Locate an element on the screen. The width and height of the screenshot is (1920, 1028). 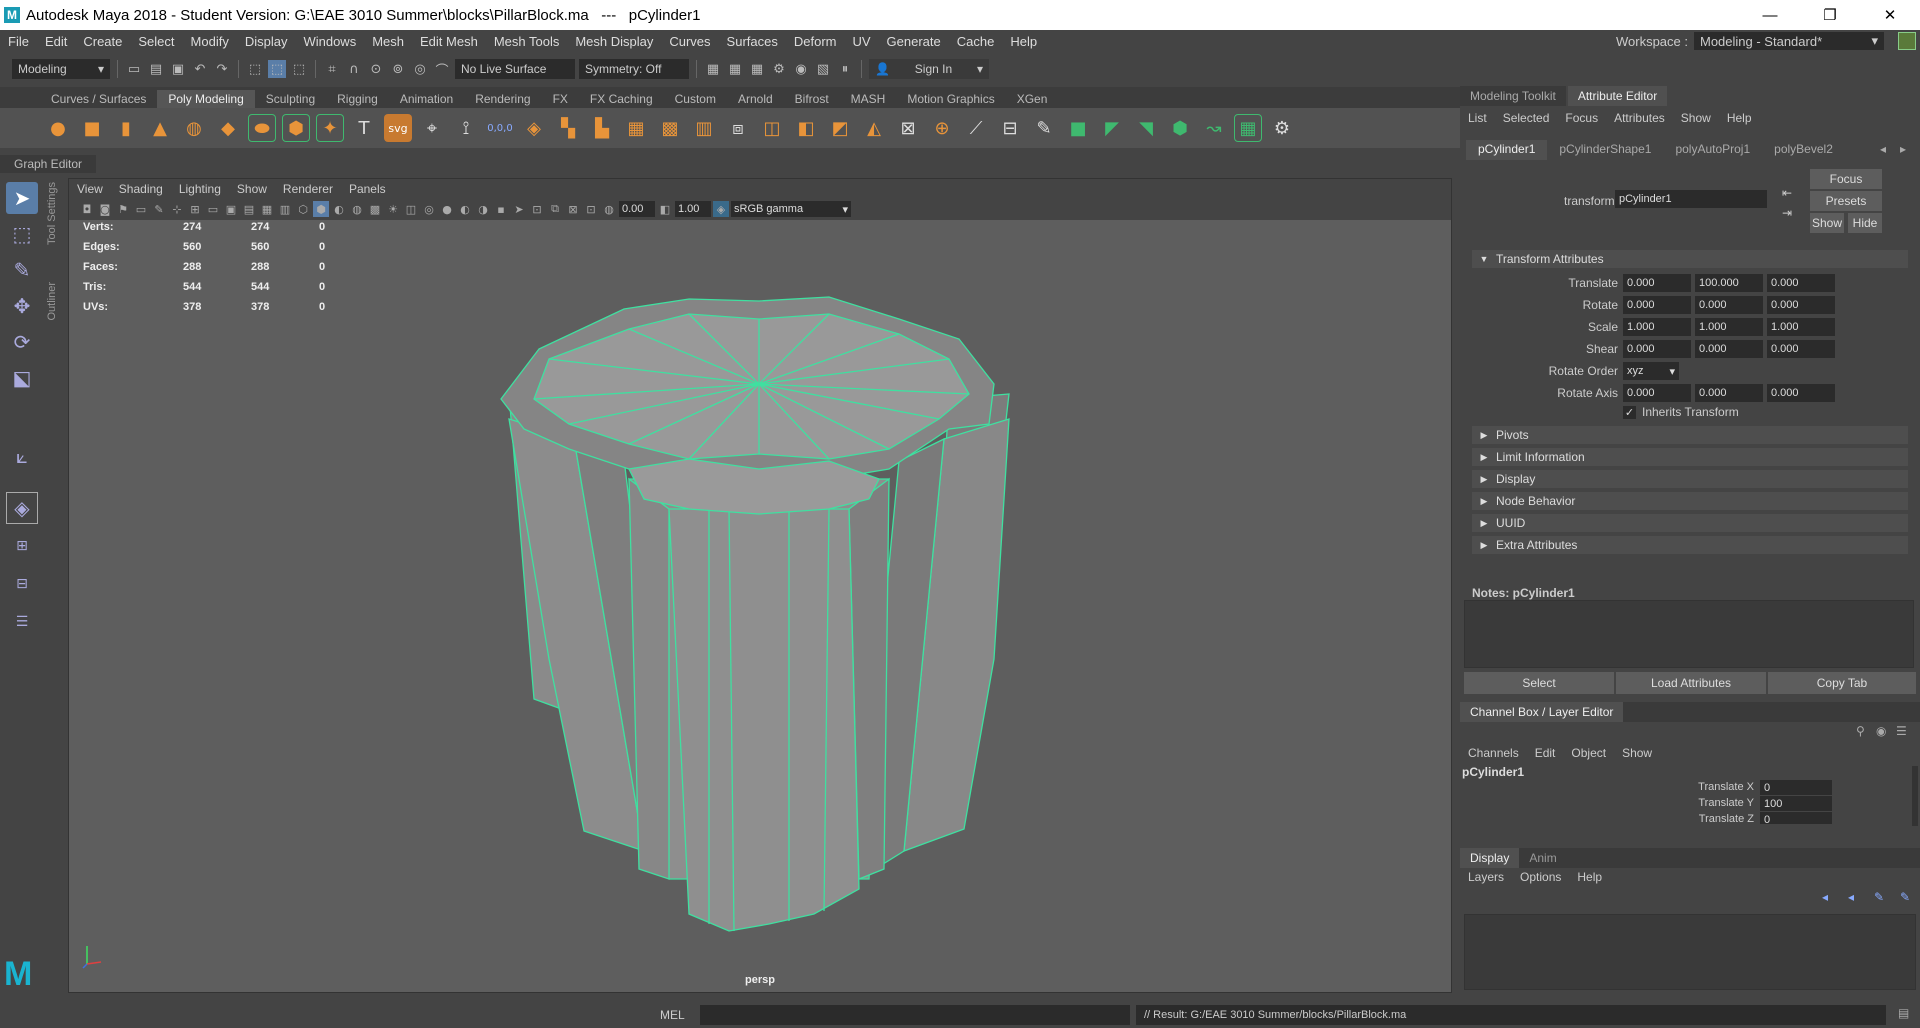
smooth-icon: ▦ is located at coordinates (636, 128).